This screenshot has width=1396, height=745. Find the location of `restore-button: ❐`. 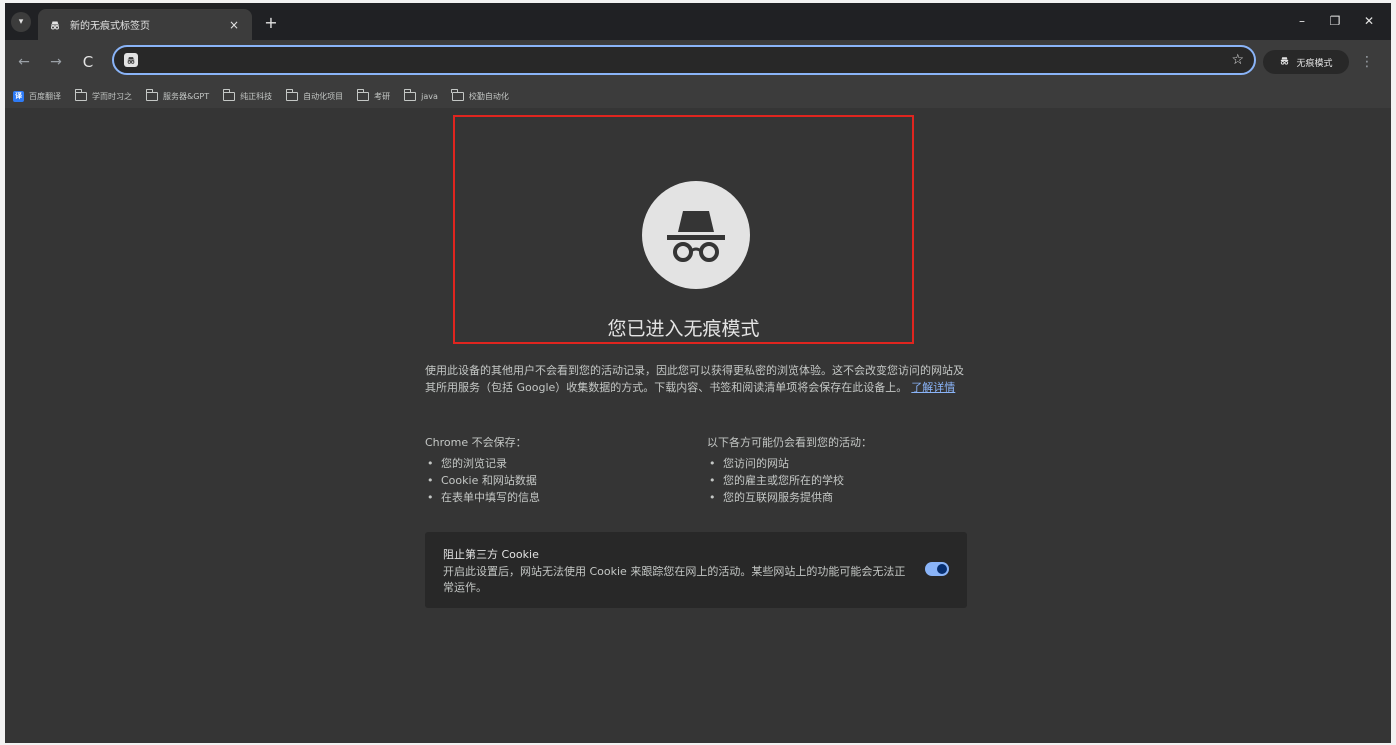

restore-button: ❐ is located at coordinates (1335, 21).